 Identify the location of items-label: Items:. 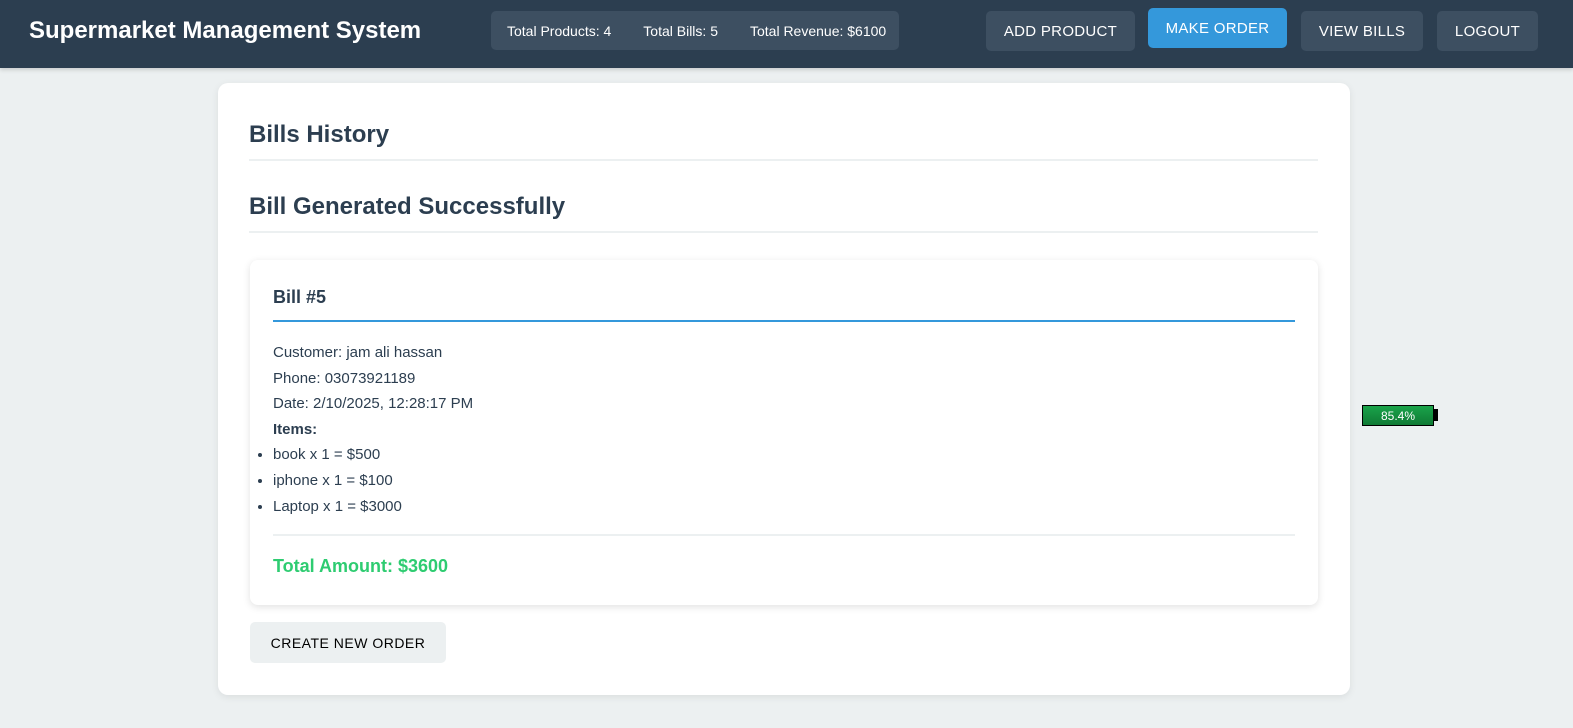
(295, 429).